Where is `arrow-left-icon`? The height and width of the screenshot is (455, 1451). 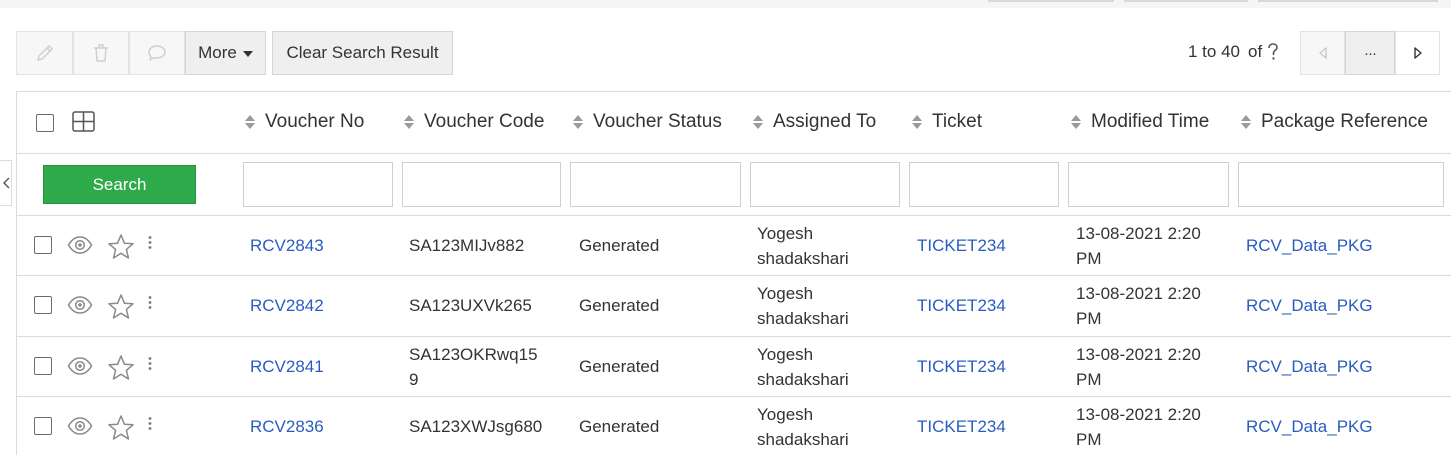 arrow-left-icon is located at coordinates (1322, 53).